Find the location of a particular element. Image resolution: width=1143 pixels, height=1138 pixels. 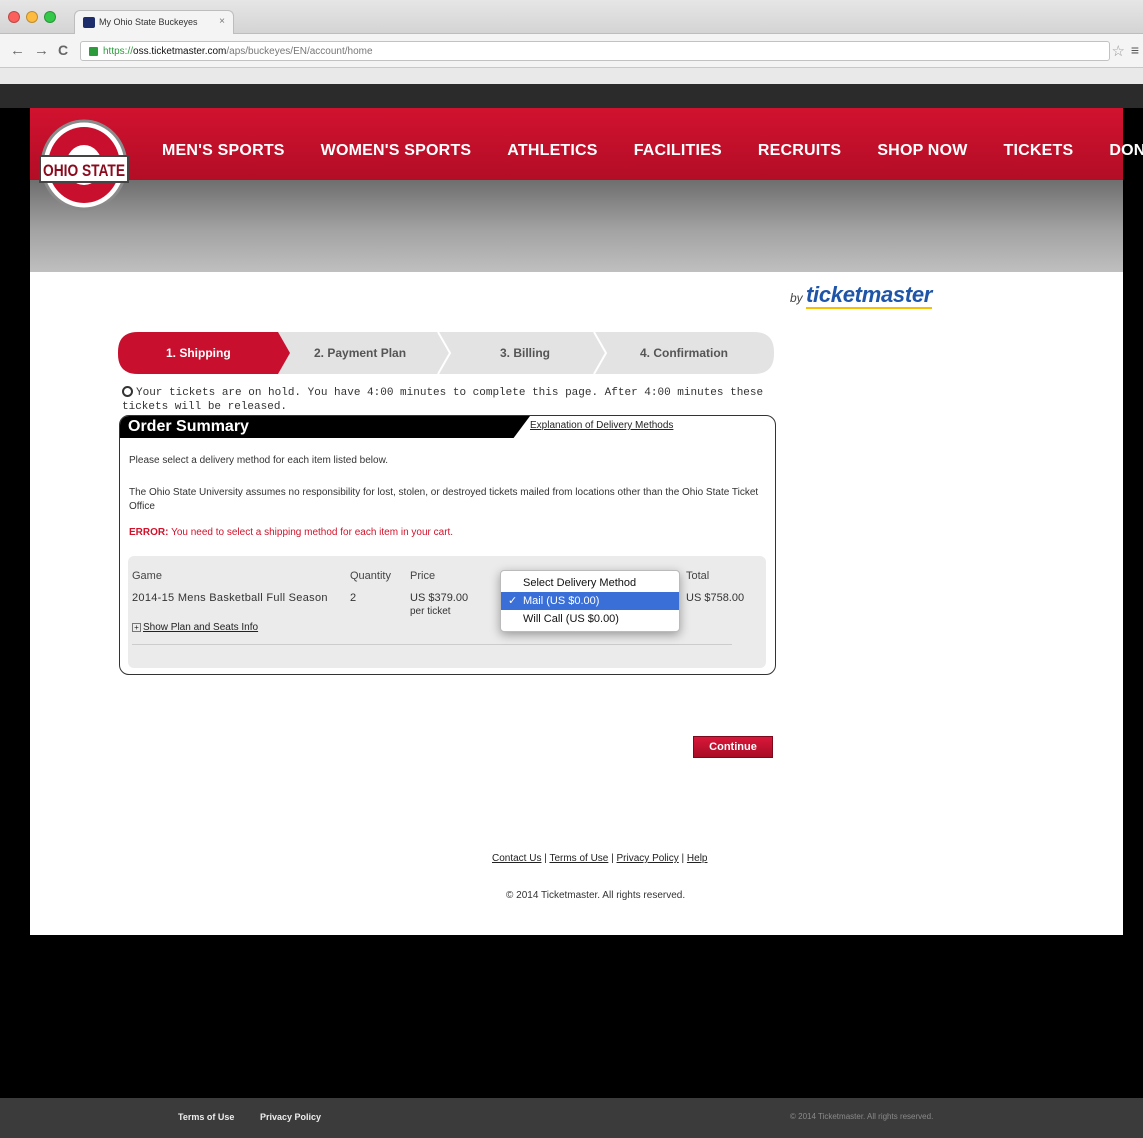

toolbar-gap is located at coordinates (571, 76).